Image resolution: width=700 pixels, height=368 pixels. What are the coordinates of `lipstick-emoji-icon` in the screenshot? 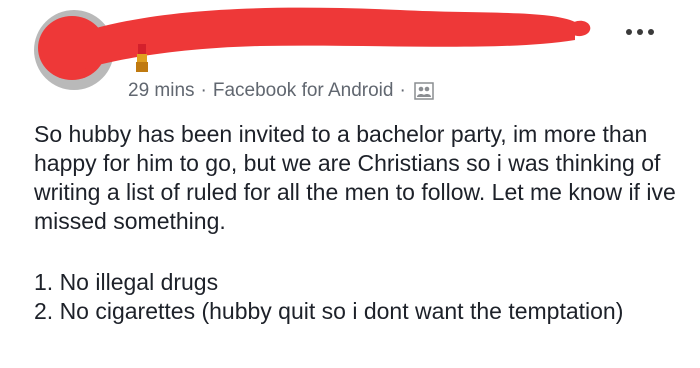 It's located at (142, 58).